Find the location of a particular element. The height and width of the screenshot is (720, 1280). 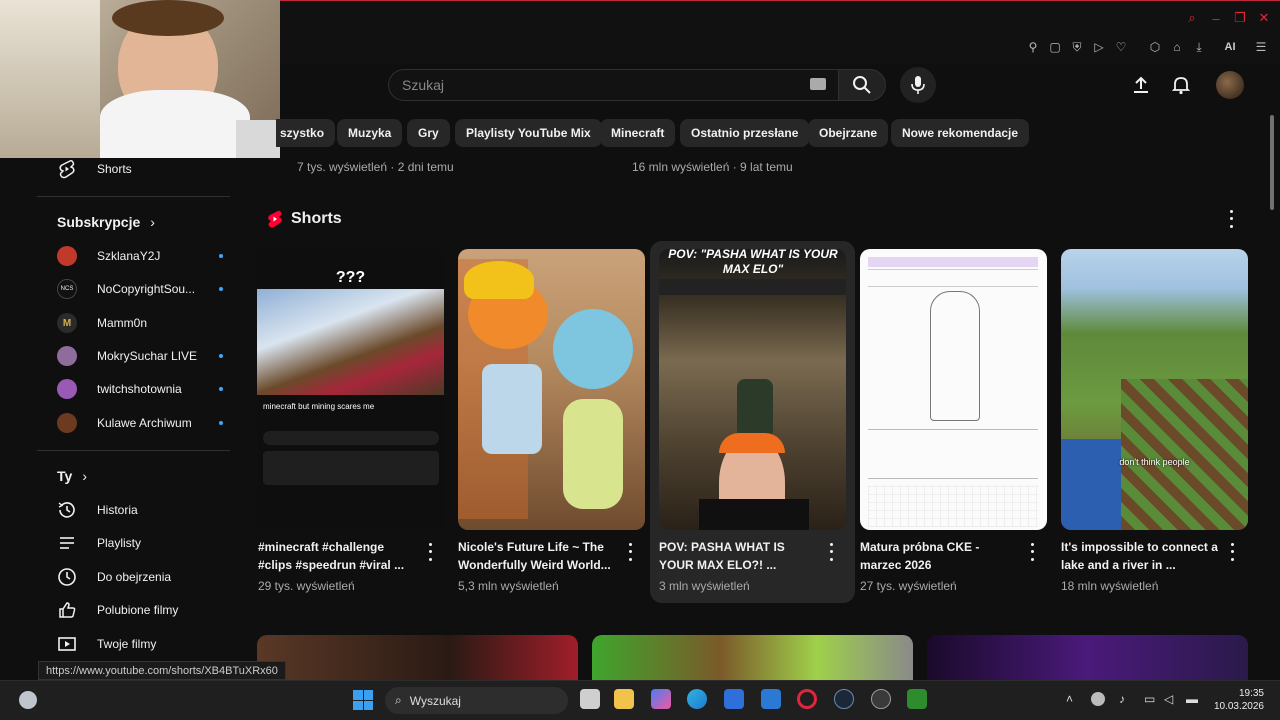

subscription-item: twitchshotownia is located at coordinates (140, 389).